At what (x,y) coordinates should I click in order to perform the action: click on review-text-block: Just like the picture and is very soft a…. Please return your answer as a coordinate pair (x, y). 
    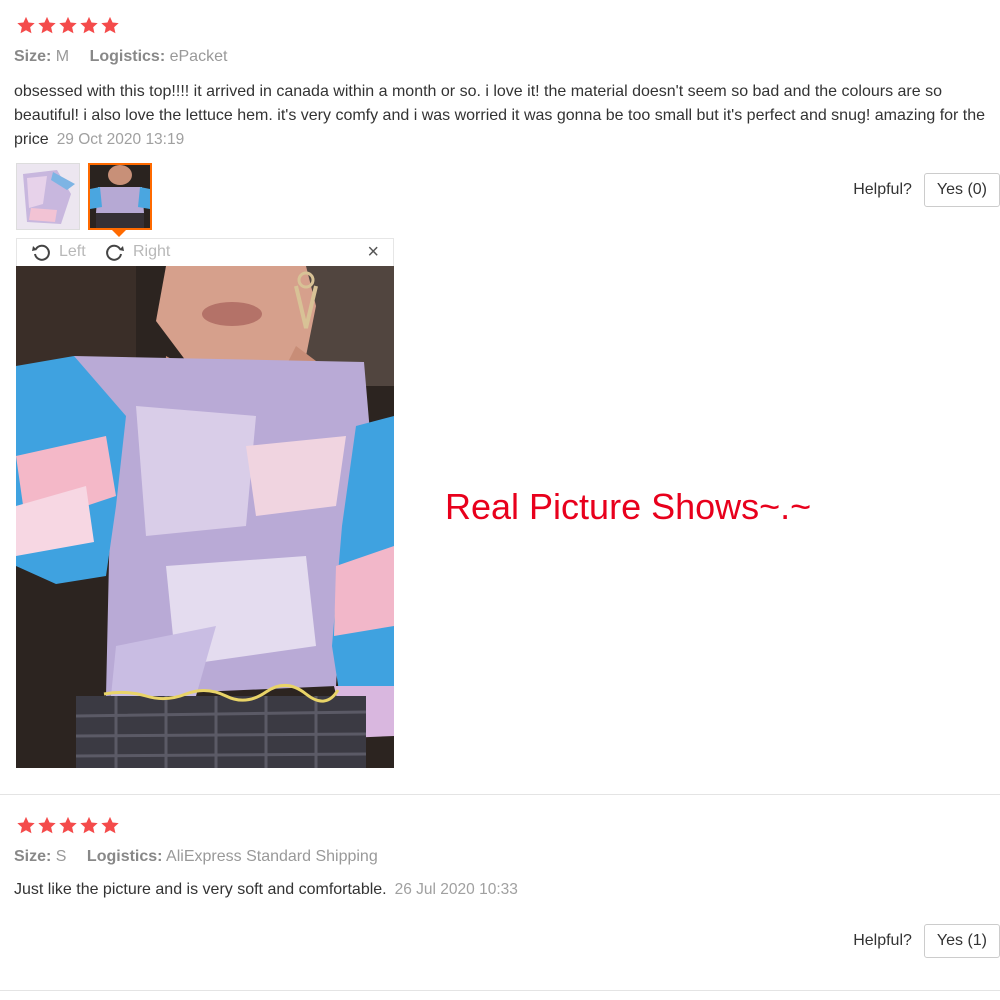
    Looking at the image, I should click on (501, 890).